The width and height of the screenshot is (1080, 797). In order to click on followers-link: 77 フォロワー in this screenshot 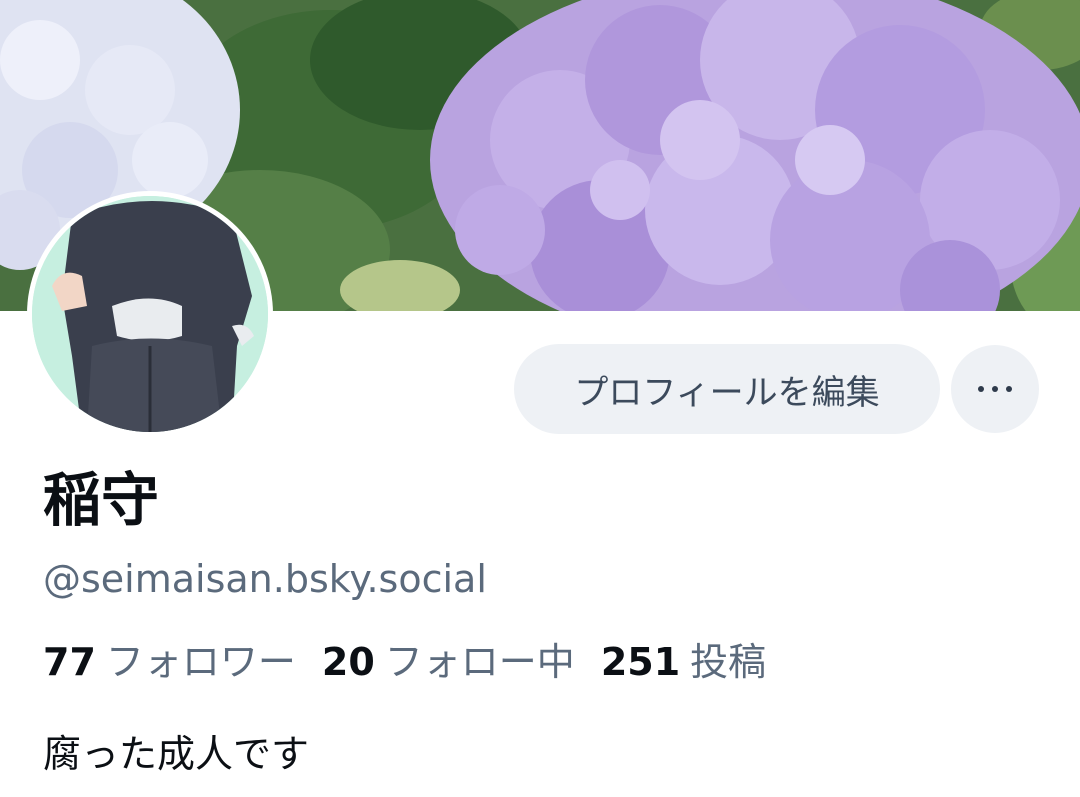, I will do `click(169, 662)`.